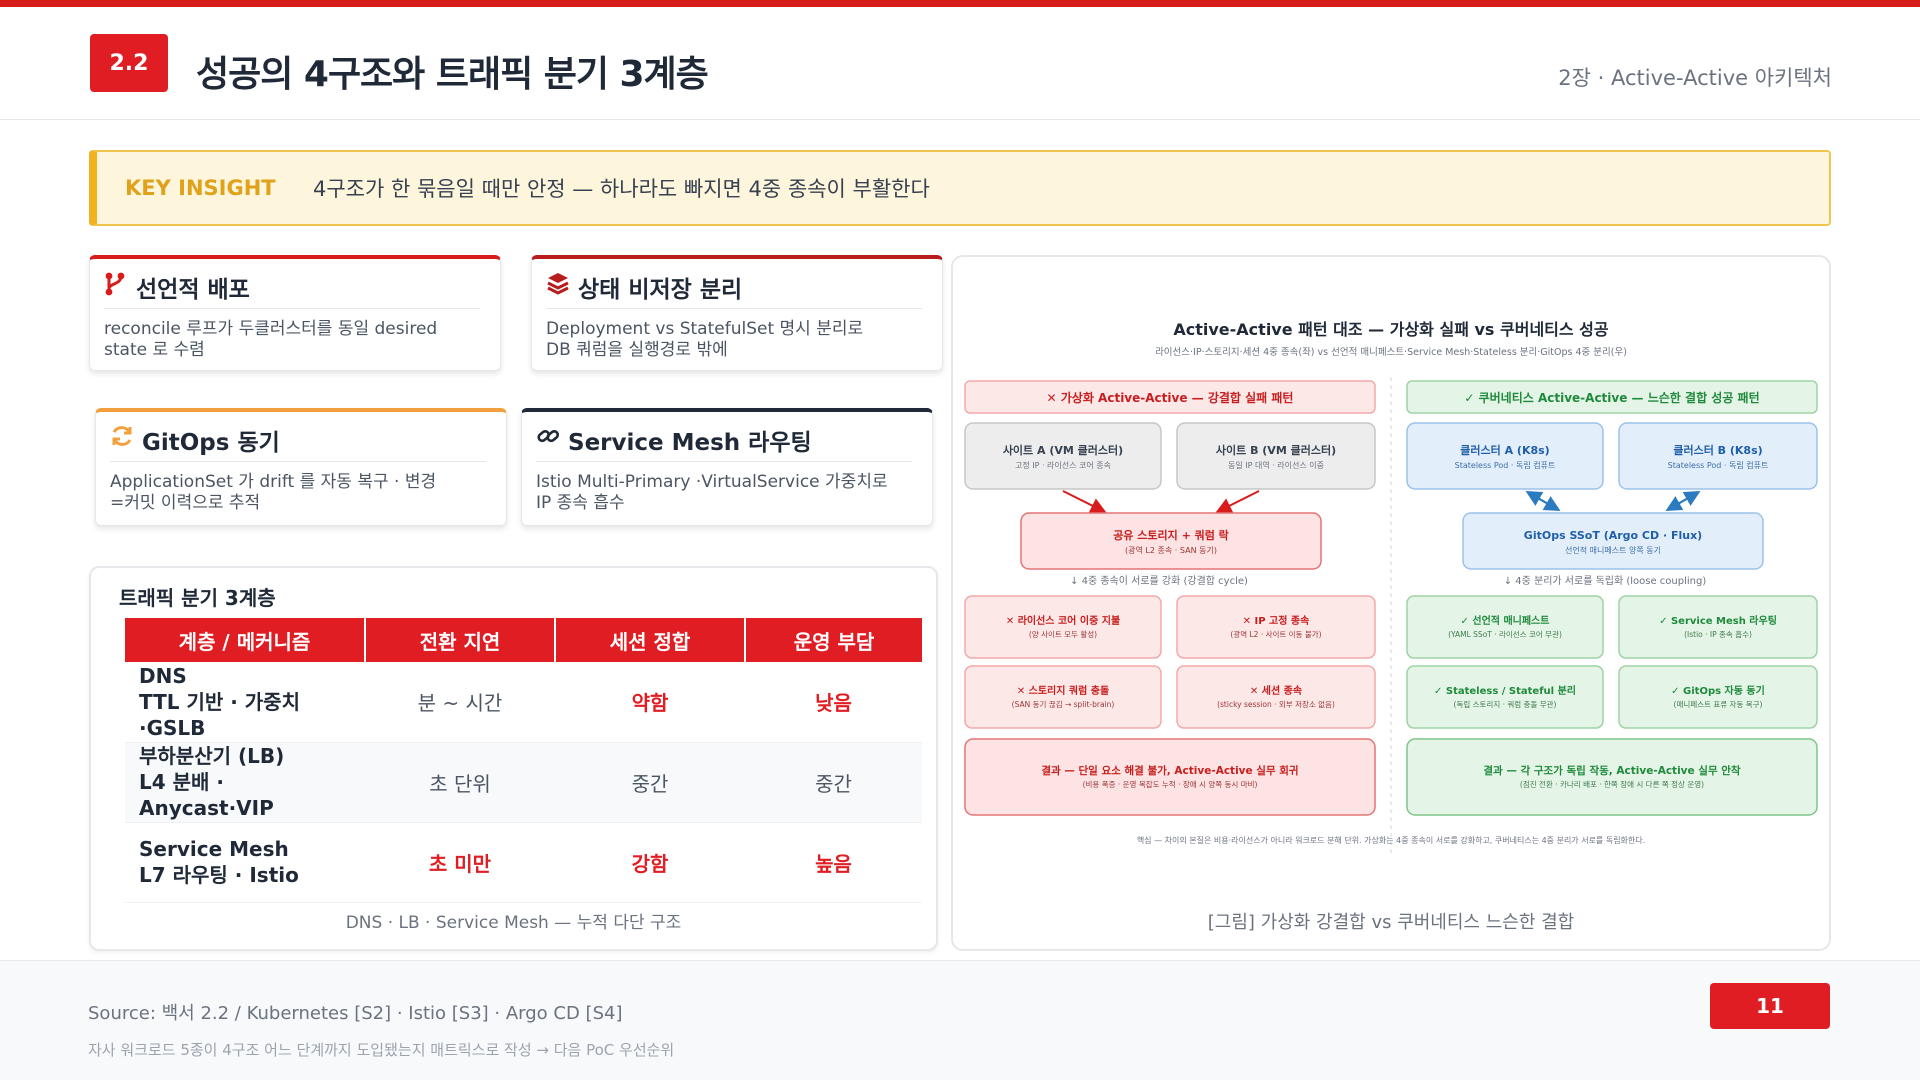 The image size is (1920, 1080). What do you see at coordinates (559, 285) in the screenshot?
I see `layers-icon` at bounding box center [559, 285].